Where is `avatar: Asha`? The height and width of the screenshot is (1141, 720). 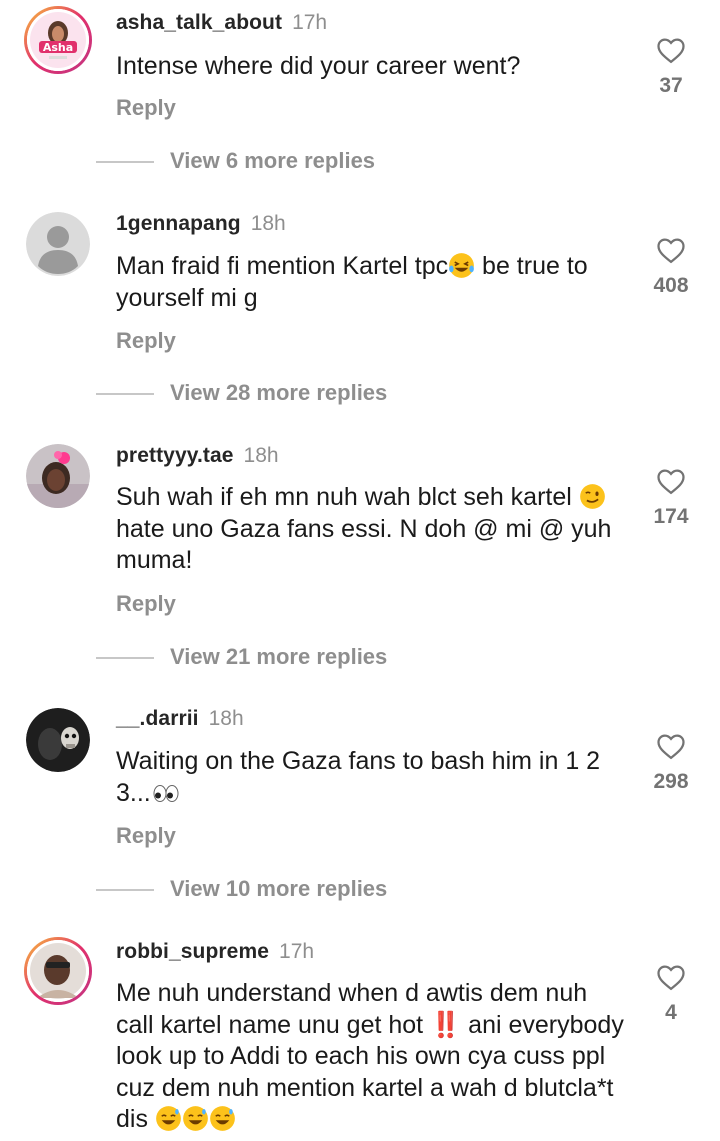
avatar: Asha is located at coordinates (58, 40).